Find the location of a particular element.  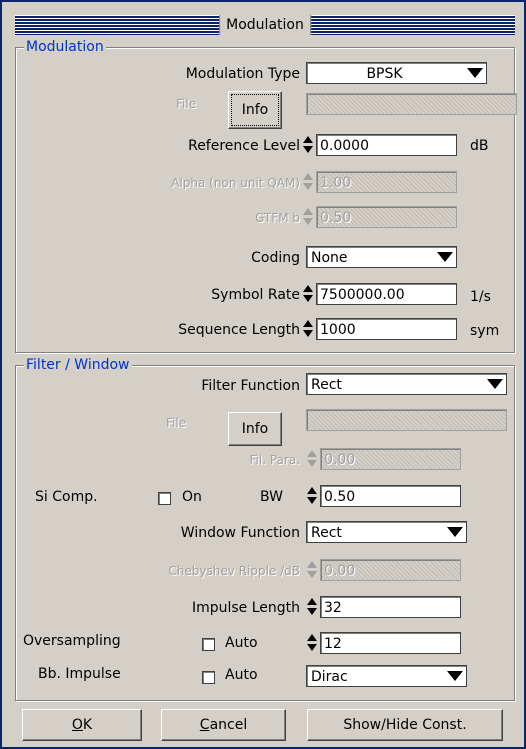

window-title: Modulation is located at coordinates (265, 25).